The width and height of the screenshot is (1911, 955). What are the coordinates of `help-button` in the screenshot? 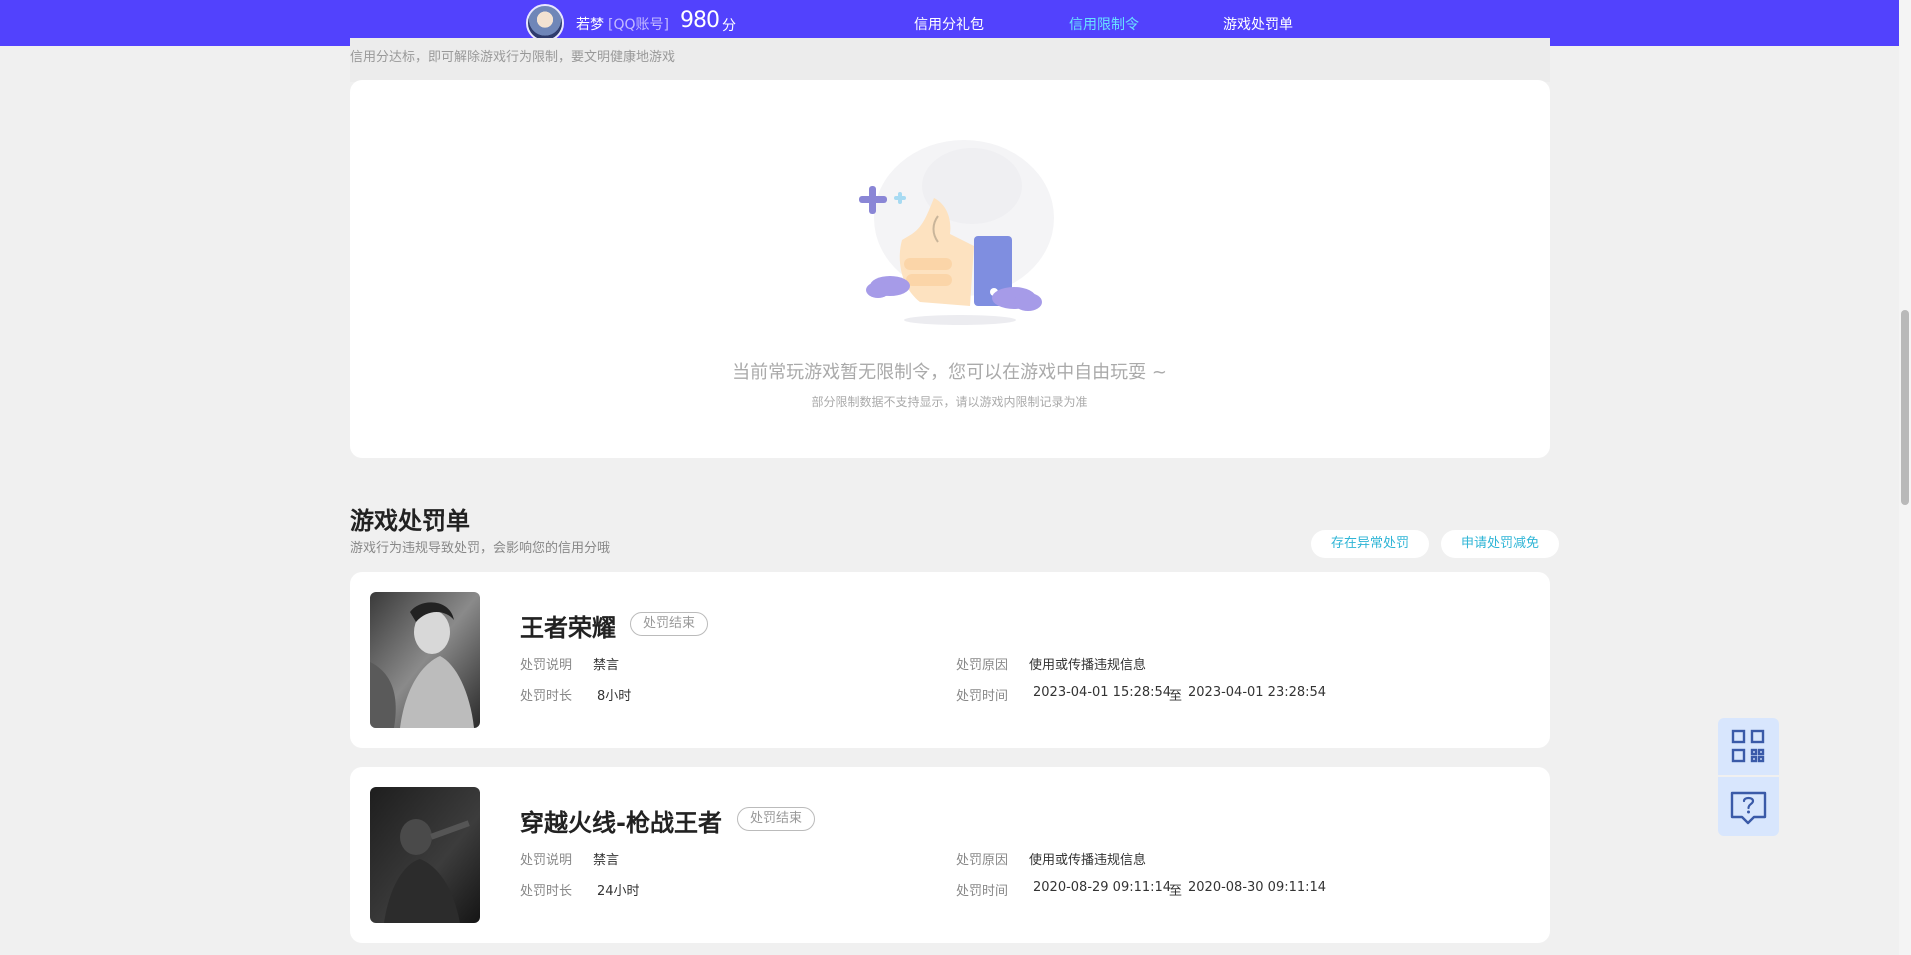 It's located at (1748, 806).